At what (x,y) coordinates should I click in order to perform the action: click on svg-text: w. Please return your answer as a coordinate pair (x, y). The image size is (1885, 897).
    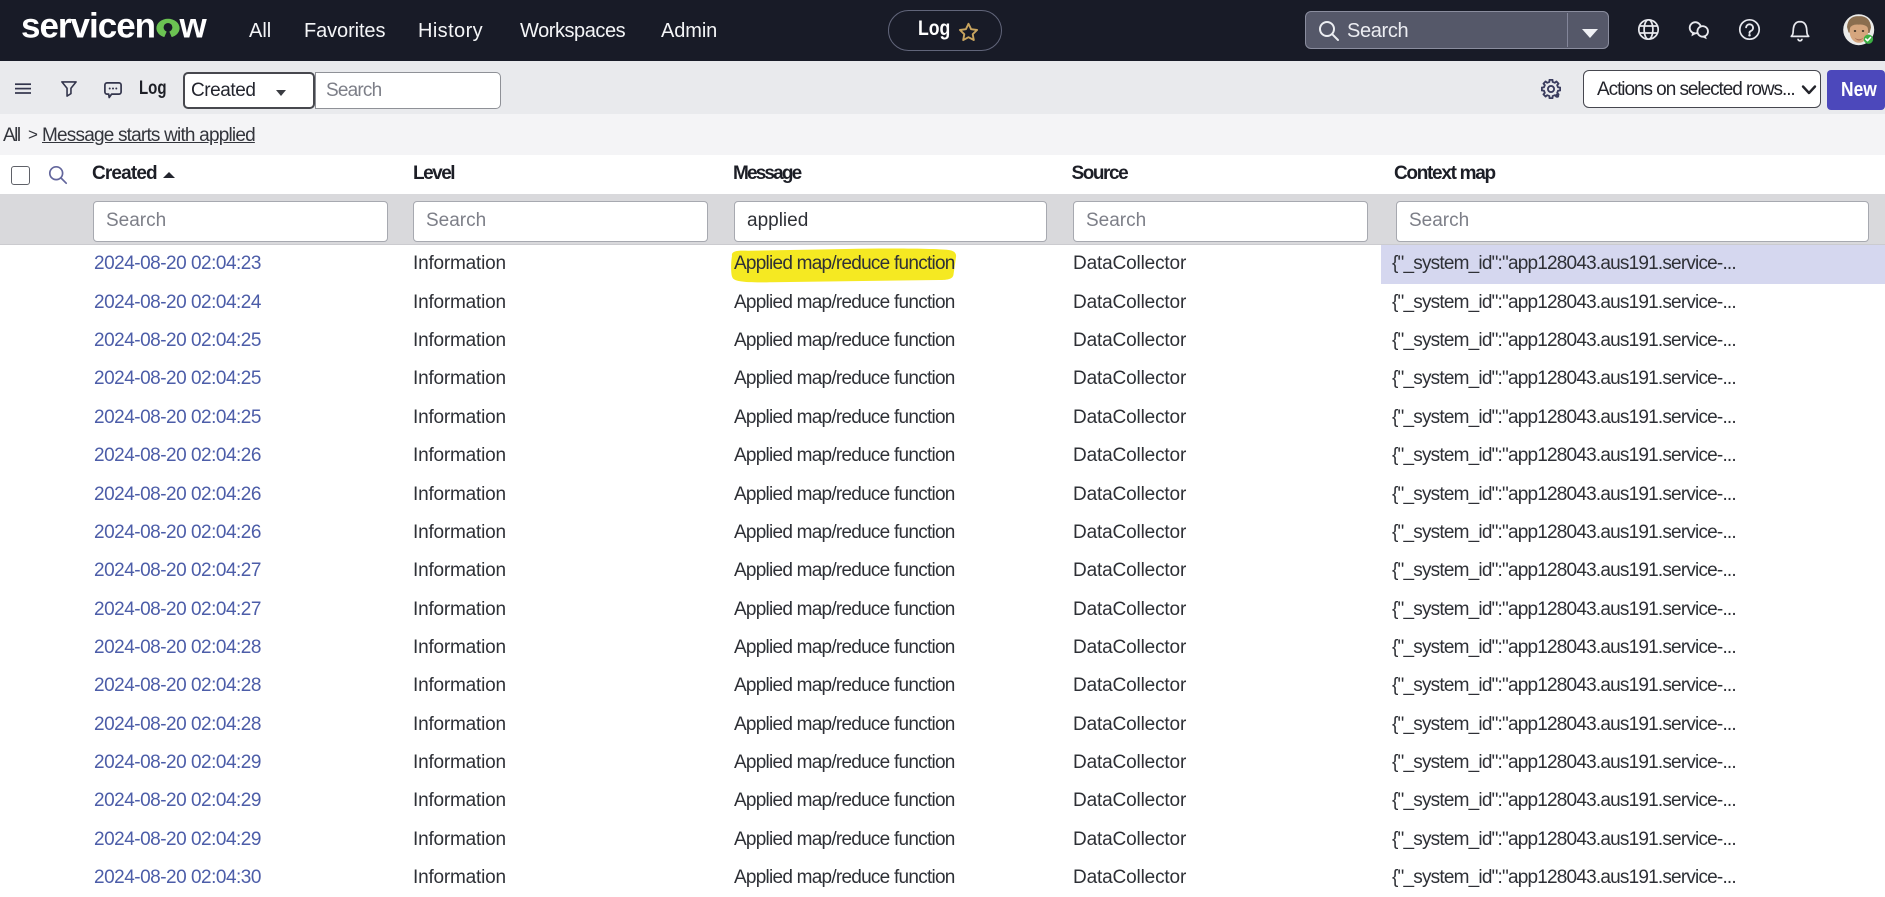
    Looking at the image, I should click on (193, 26).